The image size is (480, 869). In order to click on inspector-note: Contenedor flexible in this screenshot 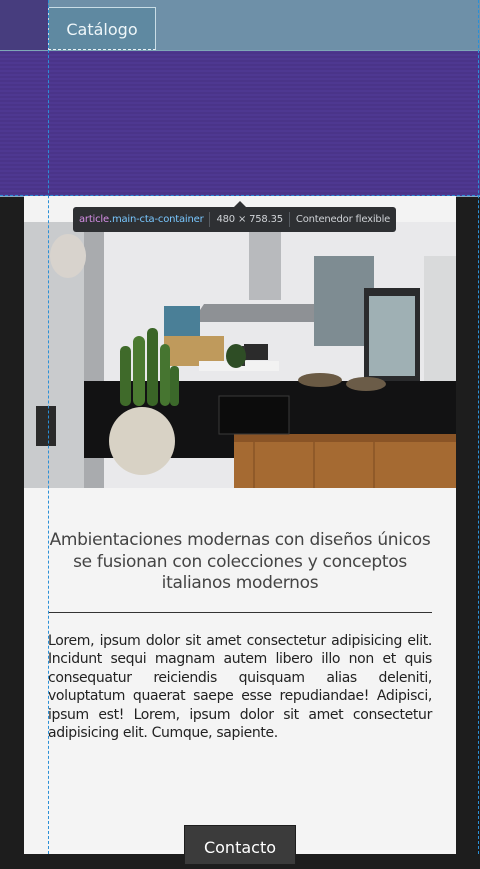, I will do `click(343, 219)`.